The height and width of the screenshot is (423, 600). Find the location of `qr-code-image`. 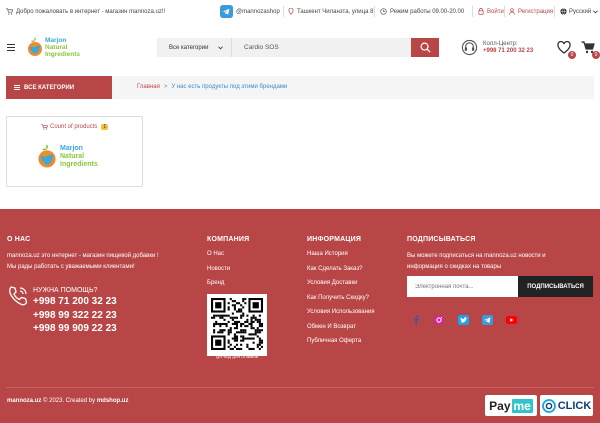

qr-code-image is located at coordinates (237, 324).